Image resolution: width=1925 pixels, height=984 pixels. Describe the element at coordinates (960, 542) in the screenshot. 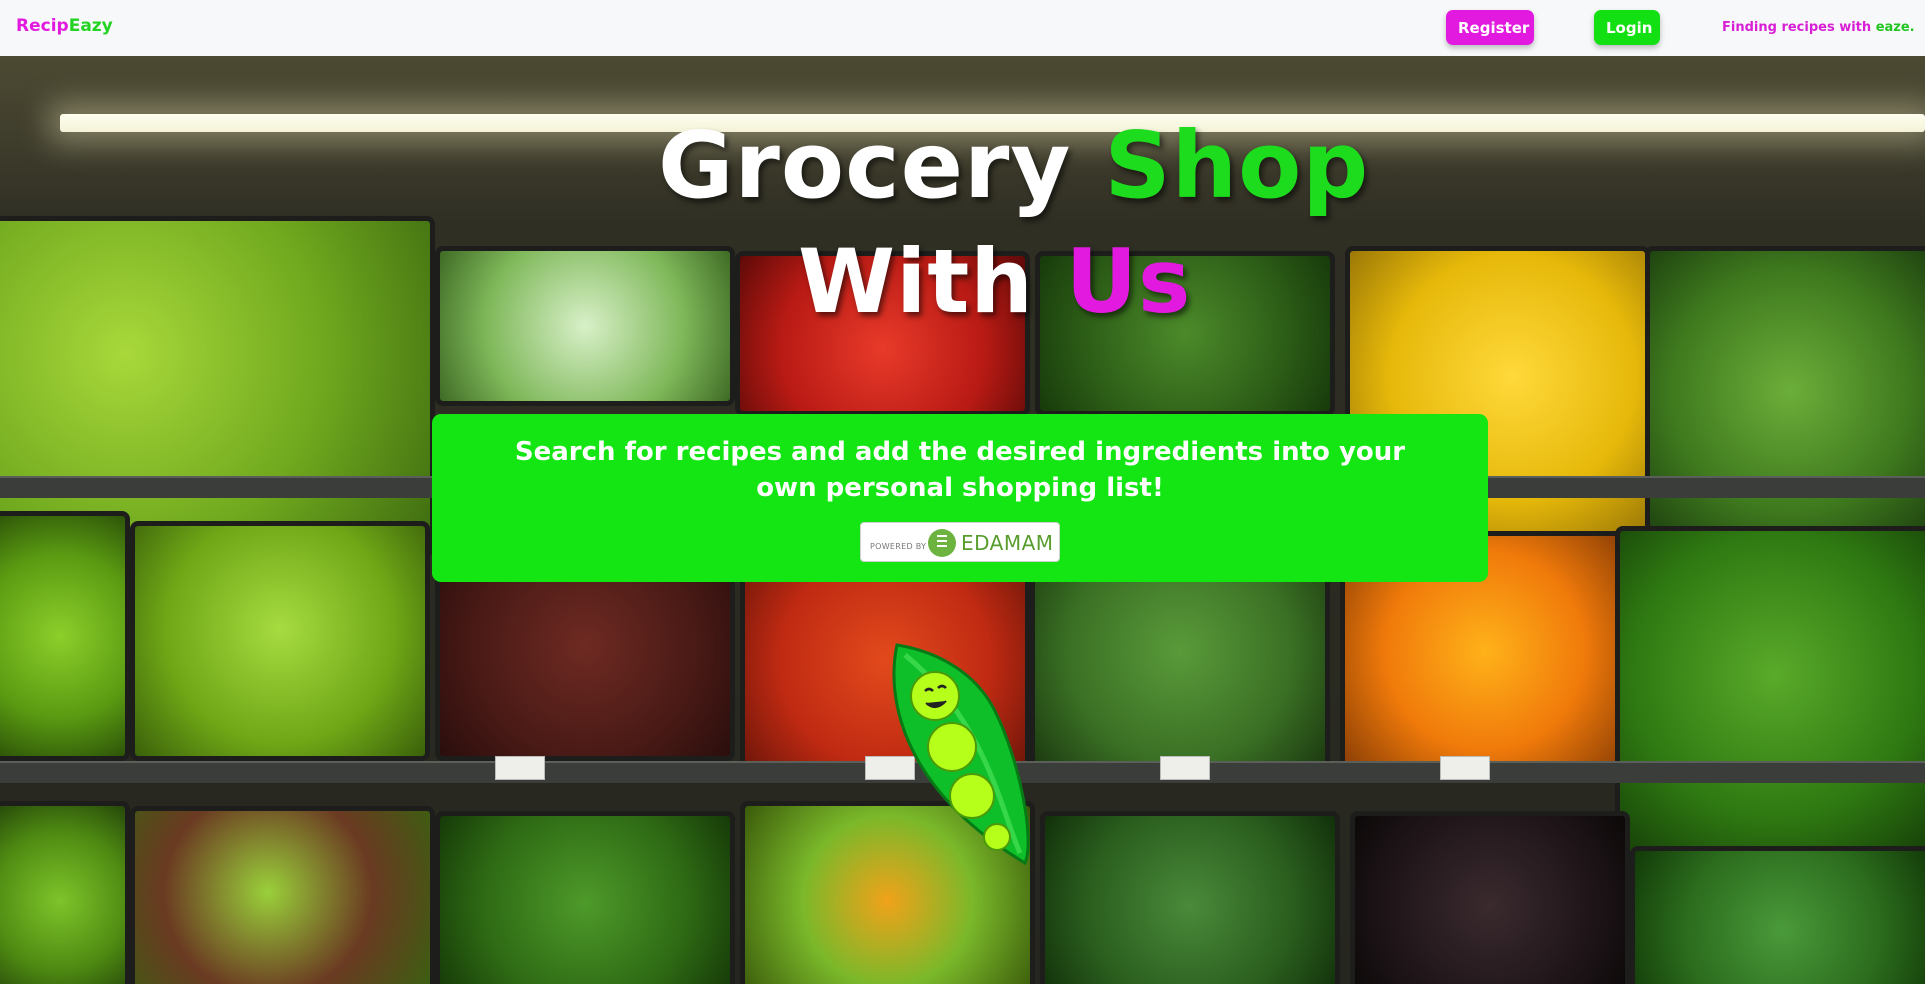

I see `edamam-badge: POWERED BY EDAMAM` at that location.